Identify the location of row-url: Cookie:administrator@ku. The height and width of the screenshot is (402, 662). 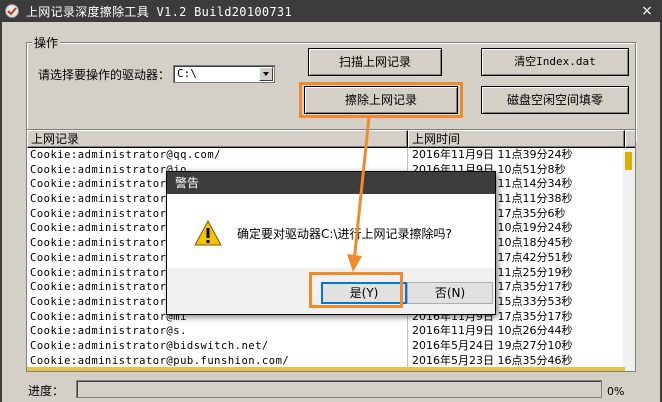
(108, 257).